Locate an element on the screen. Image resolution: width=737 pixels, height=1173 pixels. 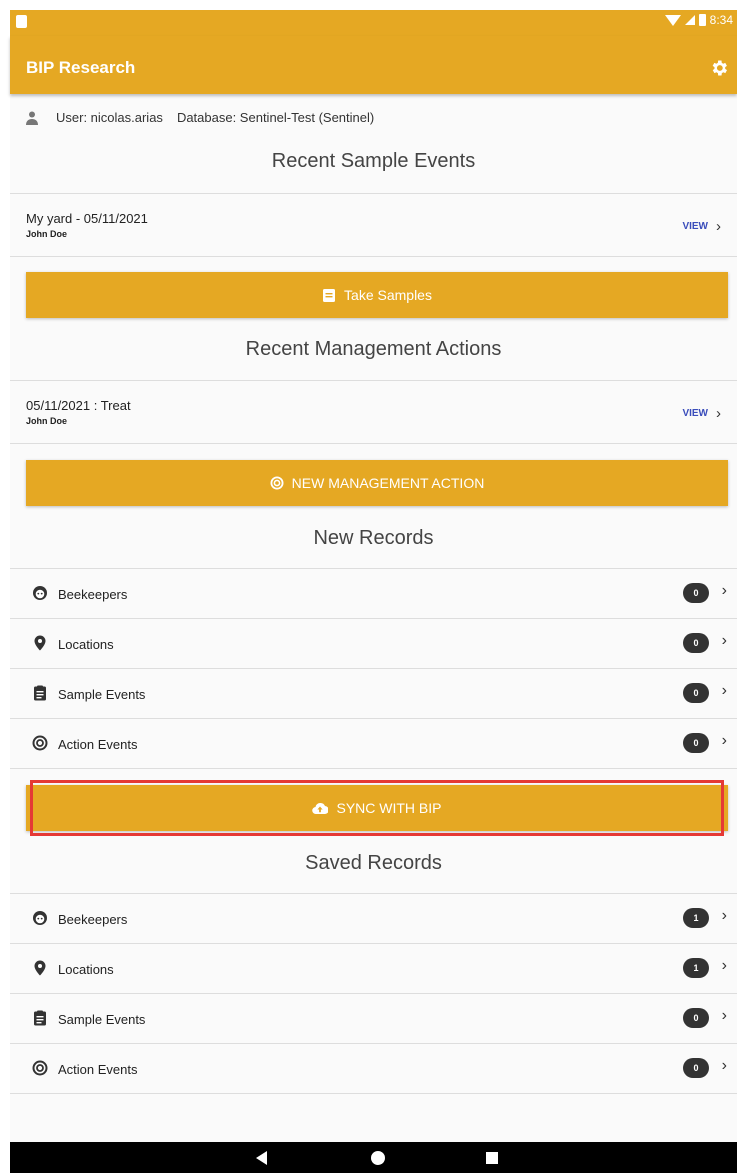
saved-records-action-events: Action Events 0 › is located at coordinates (373, 1068).